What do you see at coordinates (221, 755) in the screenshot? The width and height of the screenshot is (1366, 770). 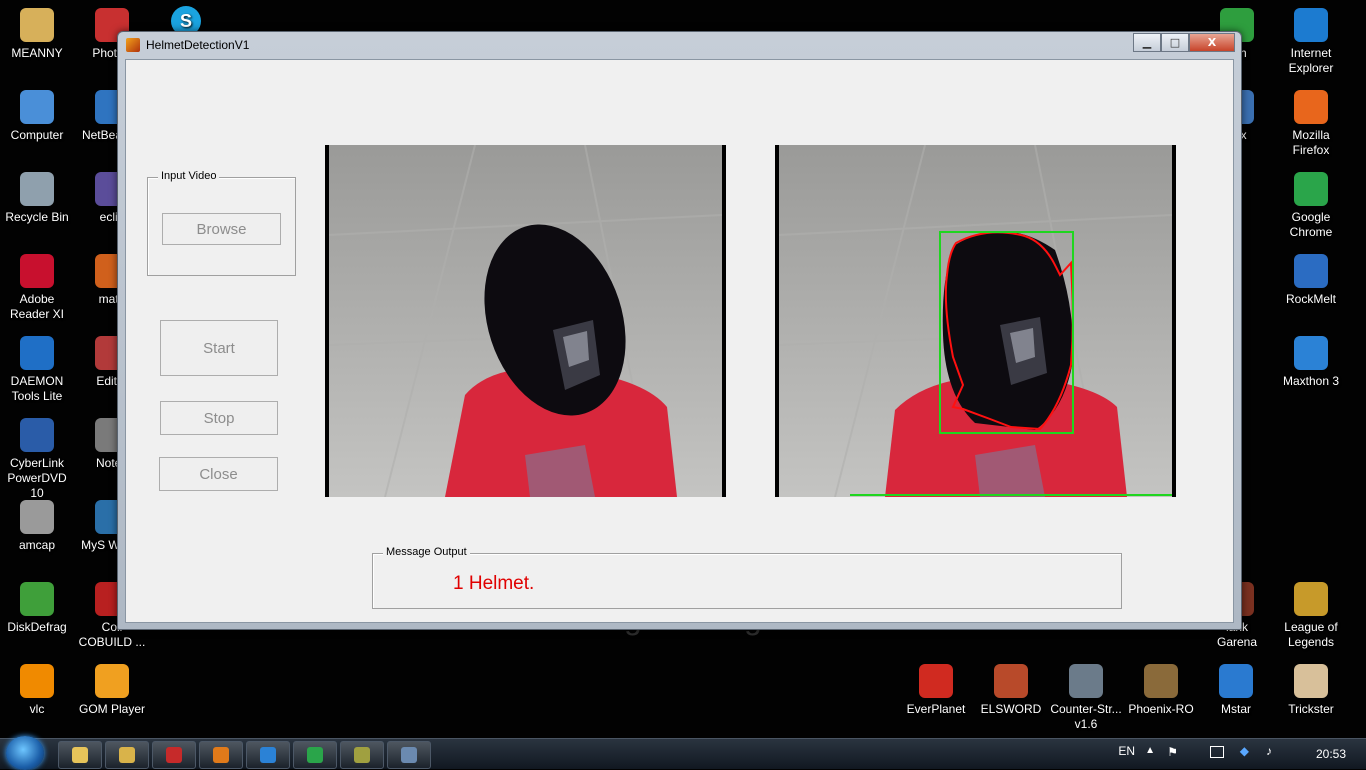 I see `taskbar-item-matlab` at bounding box center [221, 755].